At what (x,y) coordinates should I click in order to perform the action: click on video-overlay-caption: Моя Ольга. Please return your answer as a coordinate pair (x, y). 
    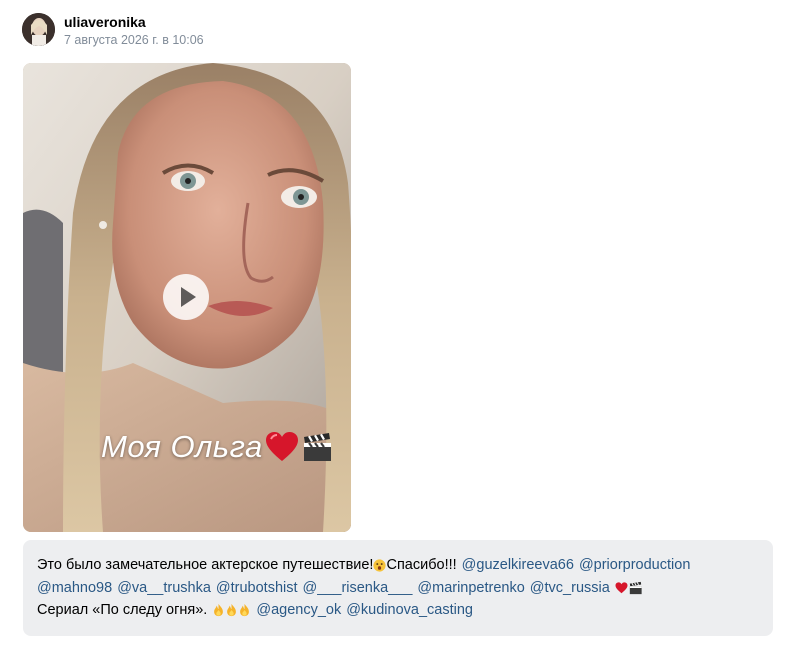
    Looking at the image, I should click on (217, 447).